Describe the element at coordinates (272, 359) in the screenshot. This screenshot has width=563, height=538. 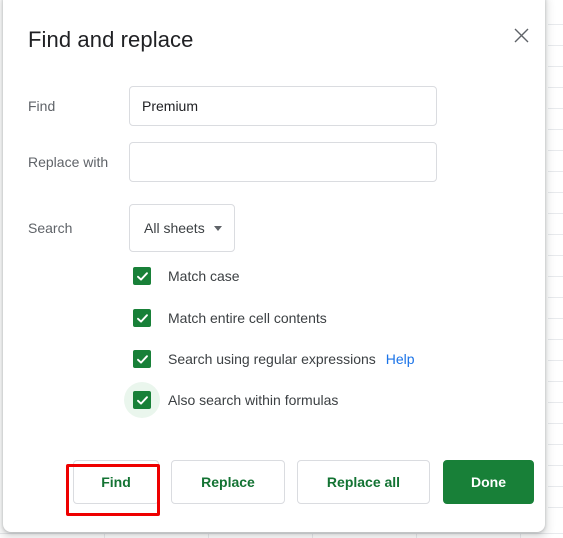
I see `option-label: Search using regular expressions` at that location.